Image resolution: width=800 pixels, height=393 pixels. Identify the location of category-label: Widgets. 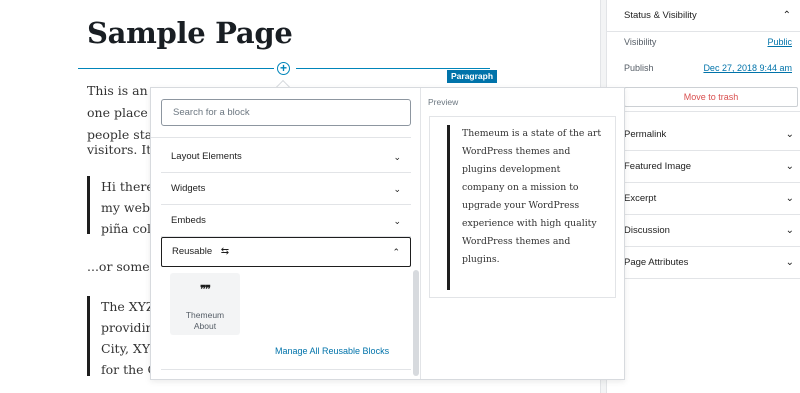
(188, 188).